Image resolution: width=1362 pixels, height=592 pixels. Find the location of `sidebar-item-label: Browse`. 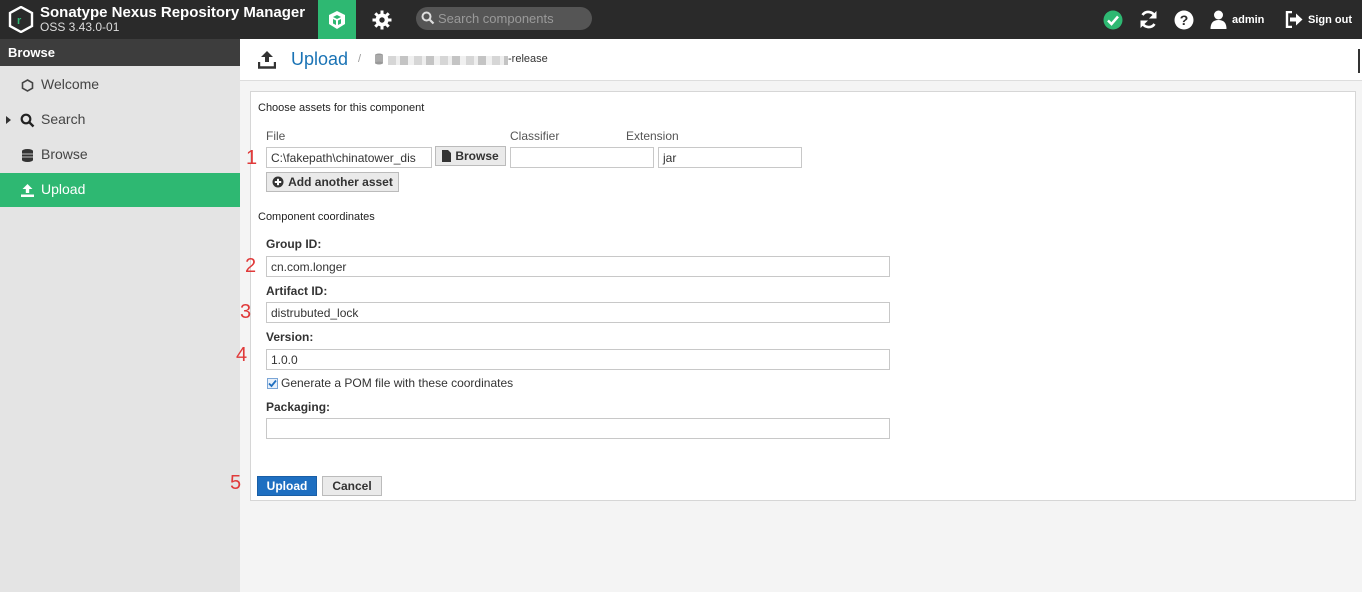

sidebar-item-label: Browse is located at coordinates (64, 154).